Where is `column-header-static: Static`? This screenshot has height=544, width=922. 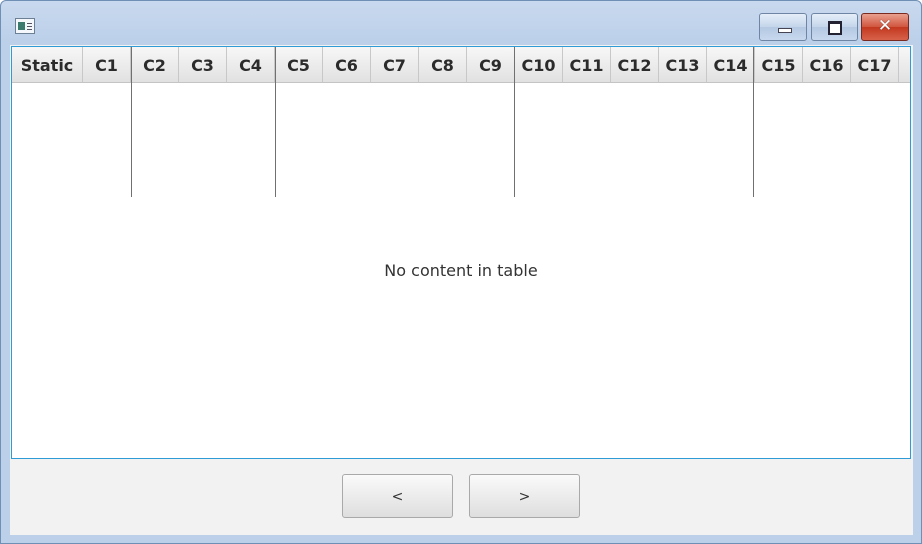 column-header-static: Static is located at coordinates (47, 64).